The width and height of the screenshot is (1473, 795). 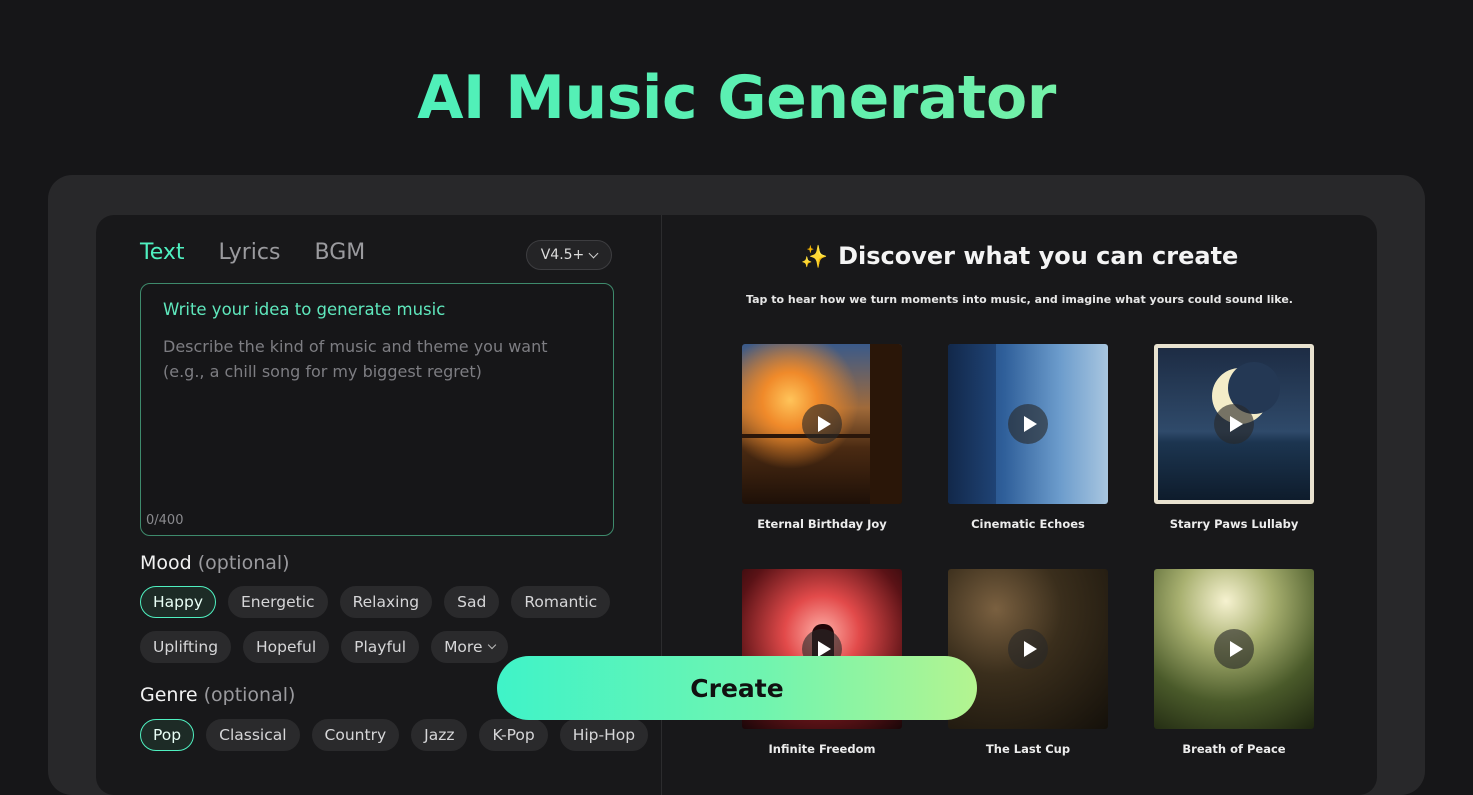 What do you see at coordinates (304, 309) in the screenshot?
I see `prompt-heading: Write your idea to generate music` at bounding box center [304, 309].